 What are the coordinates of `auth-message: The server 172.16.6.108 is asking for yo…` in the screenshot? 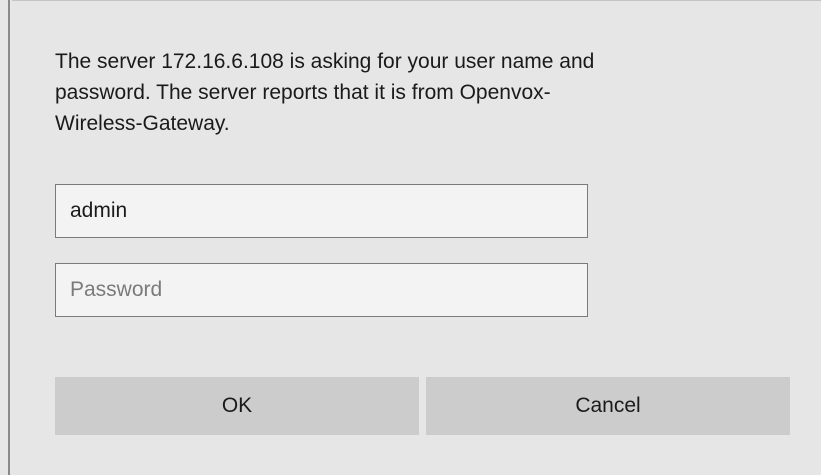 It's located at (325, 92).